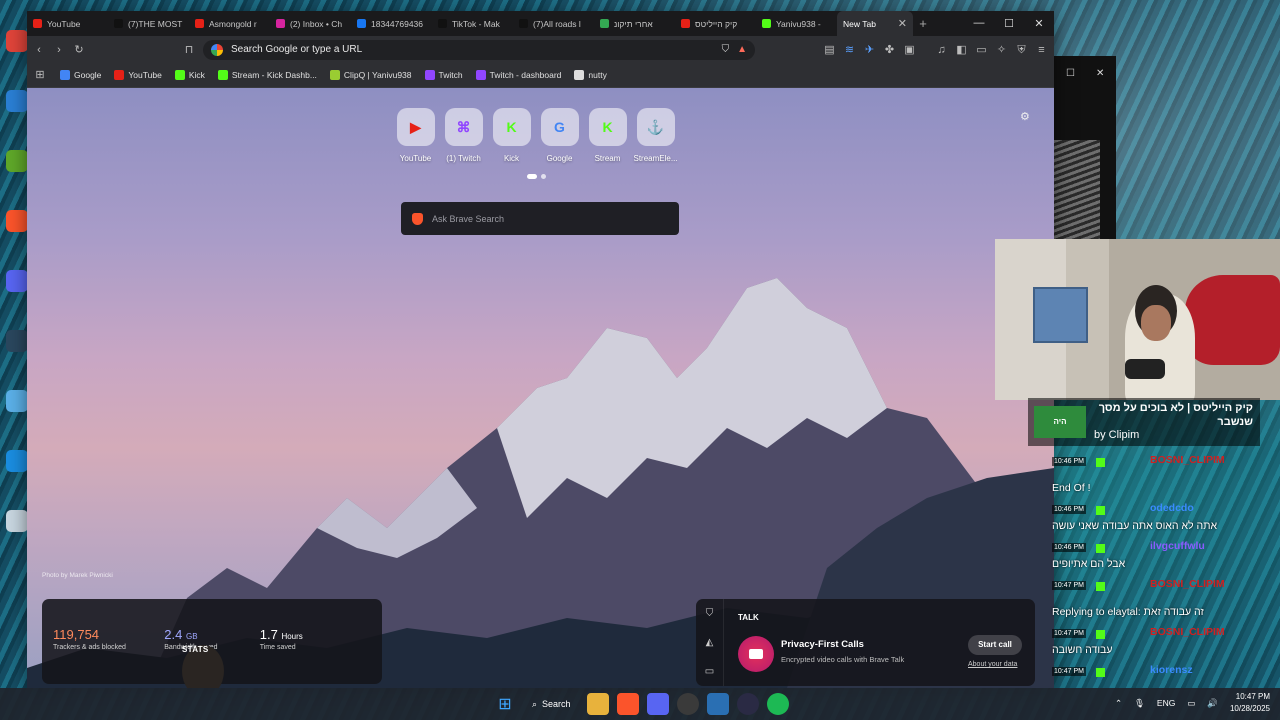 Image resolution: width=1280 pixels, height=720 pixels. Describe the element at coordinates (634, 23) in the screenshot. I see `browser-tab: אחרי תיקונ` at that location.